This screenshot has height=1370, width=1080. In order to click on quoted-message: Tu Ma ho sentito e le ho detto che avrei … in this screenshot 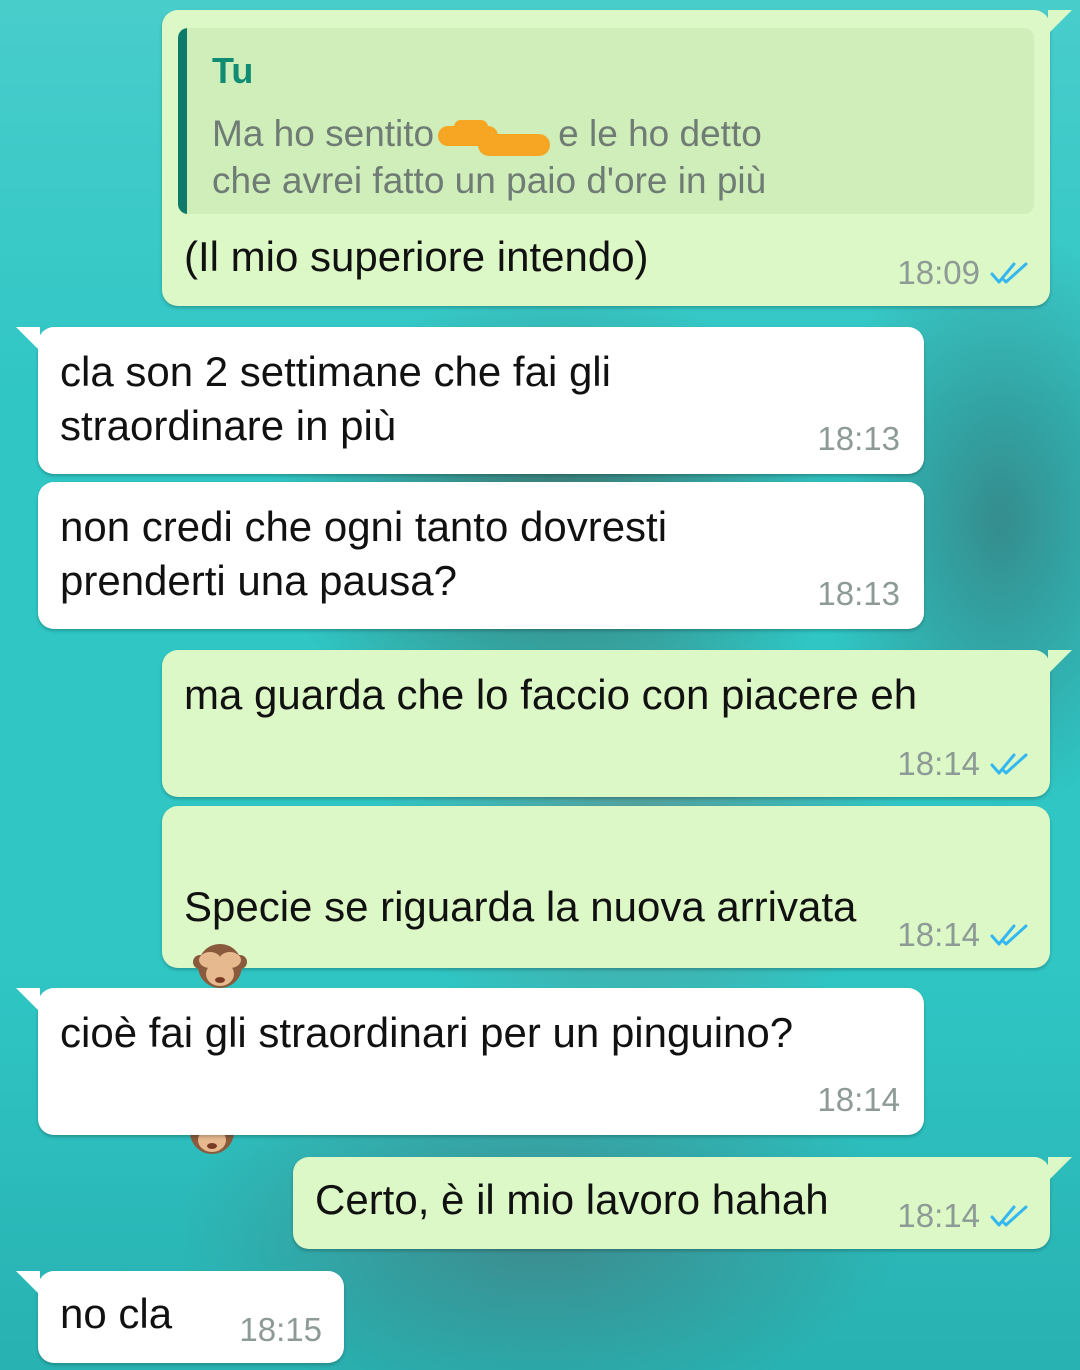, I will do `click(606, 121)`.